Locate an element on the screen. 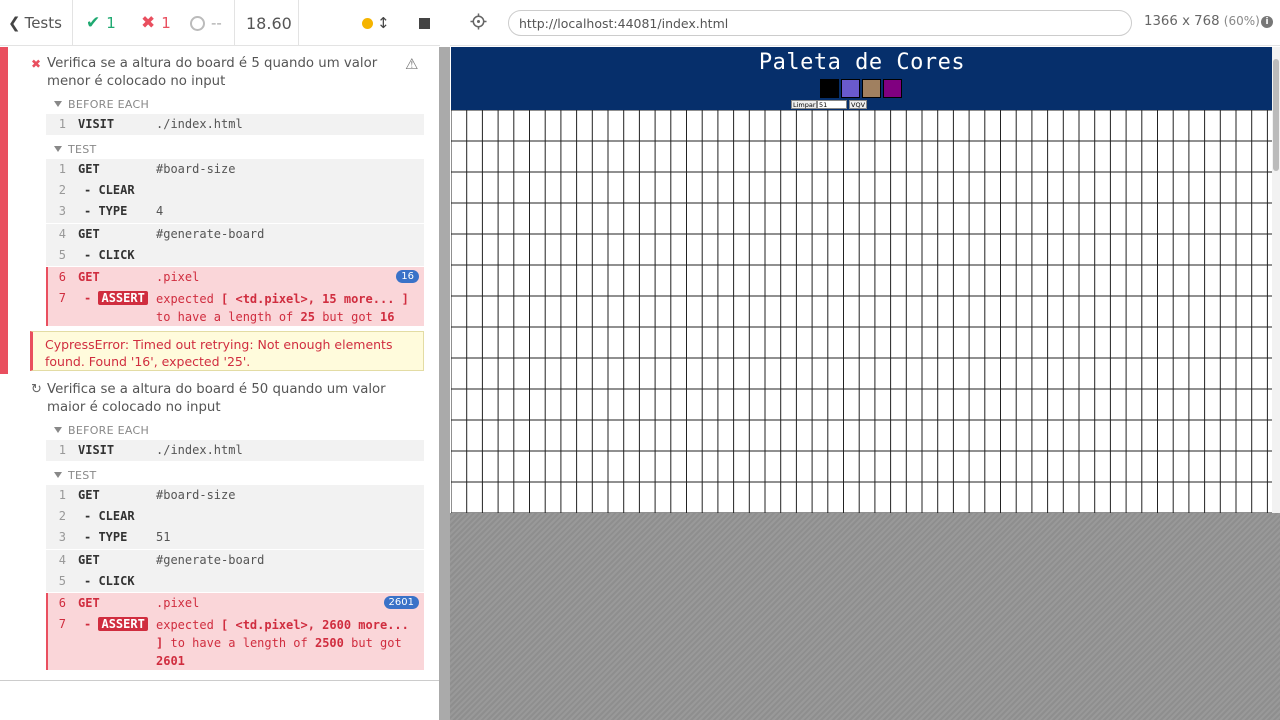  tests-label: Tests is located at coordinates (43, 23).